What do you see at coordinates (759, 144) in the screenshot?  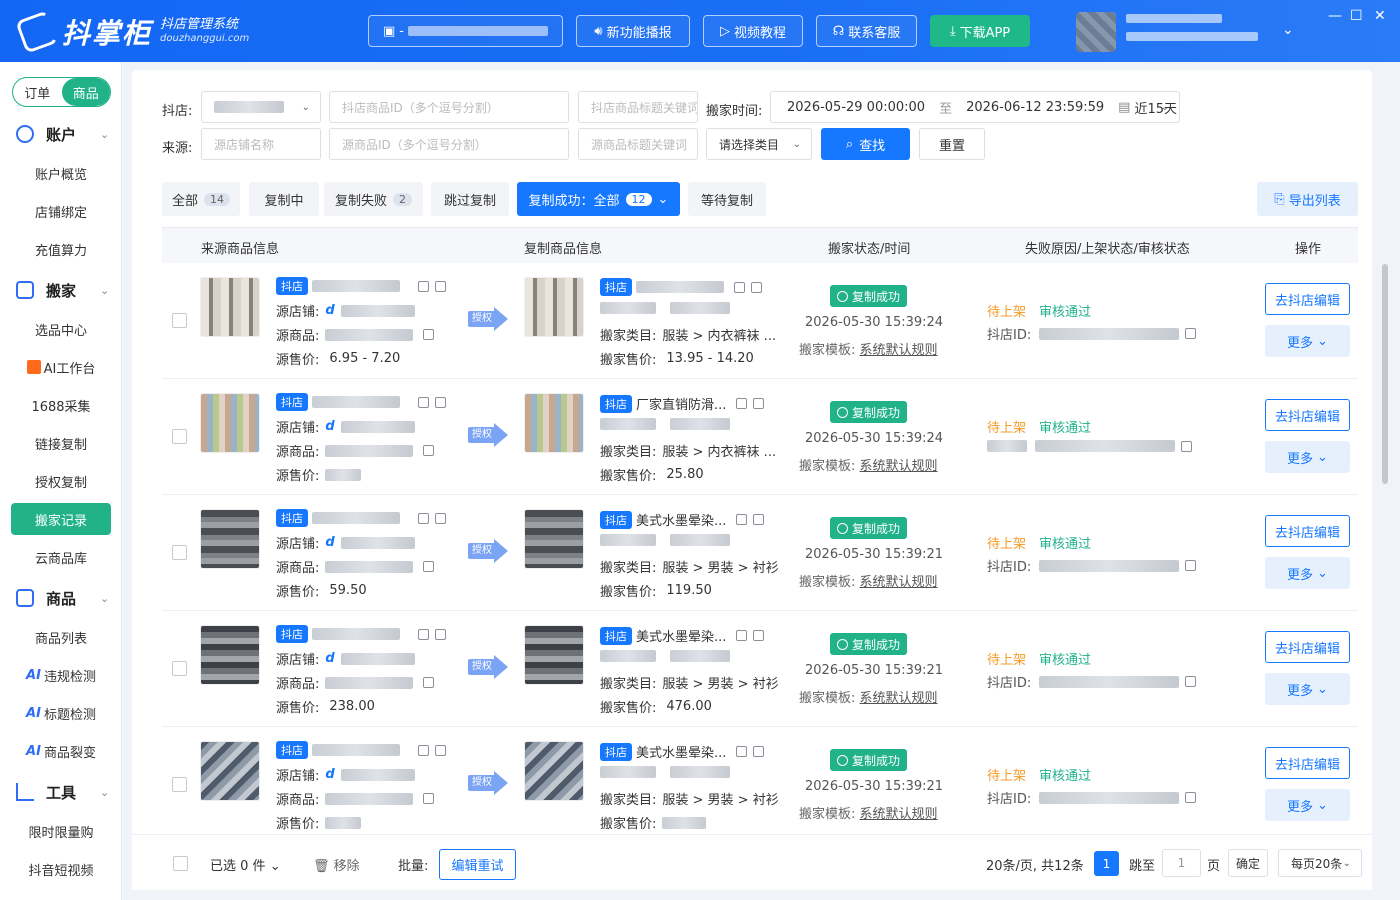 I see `category-select: 请选择类目 ⌄` at bounding box center [759, 144].